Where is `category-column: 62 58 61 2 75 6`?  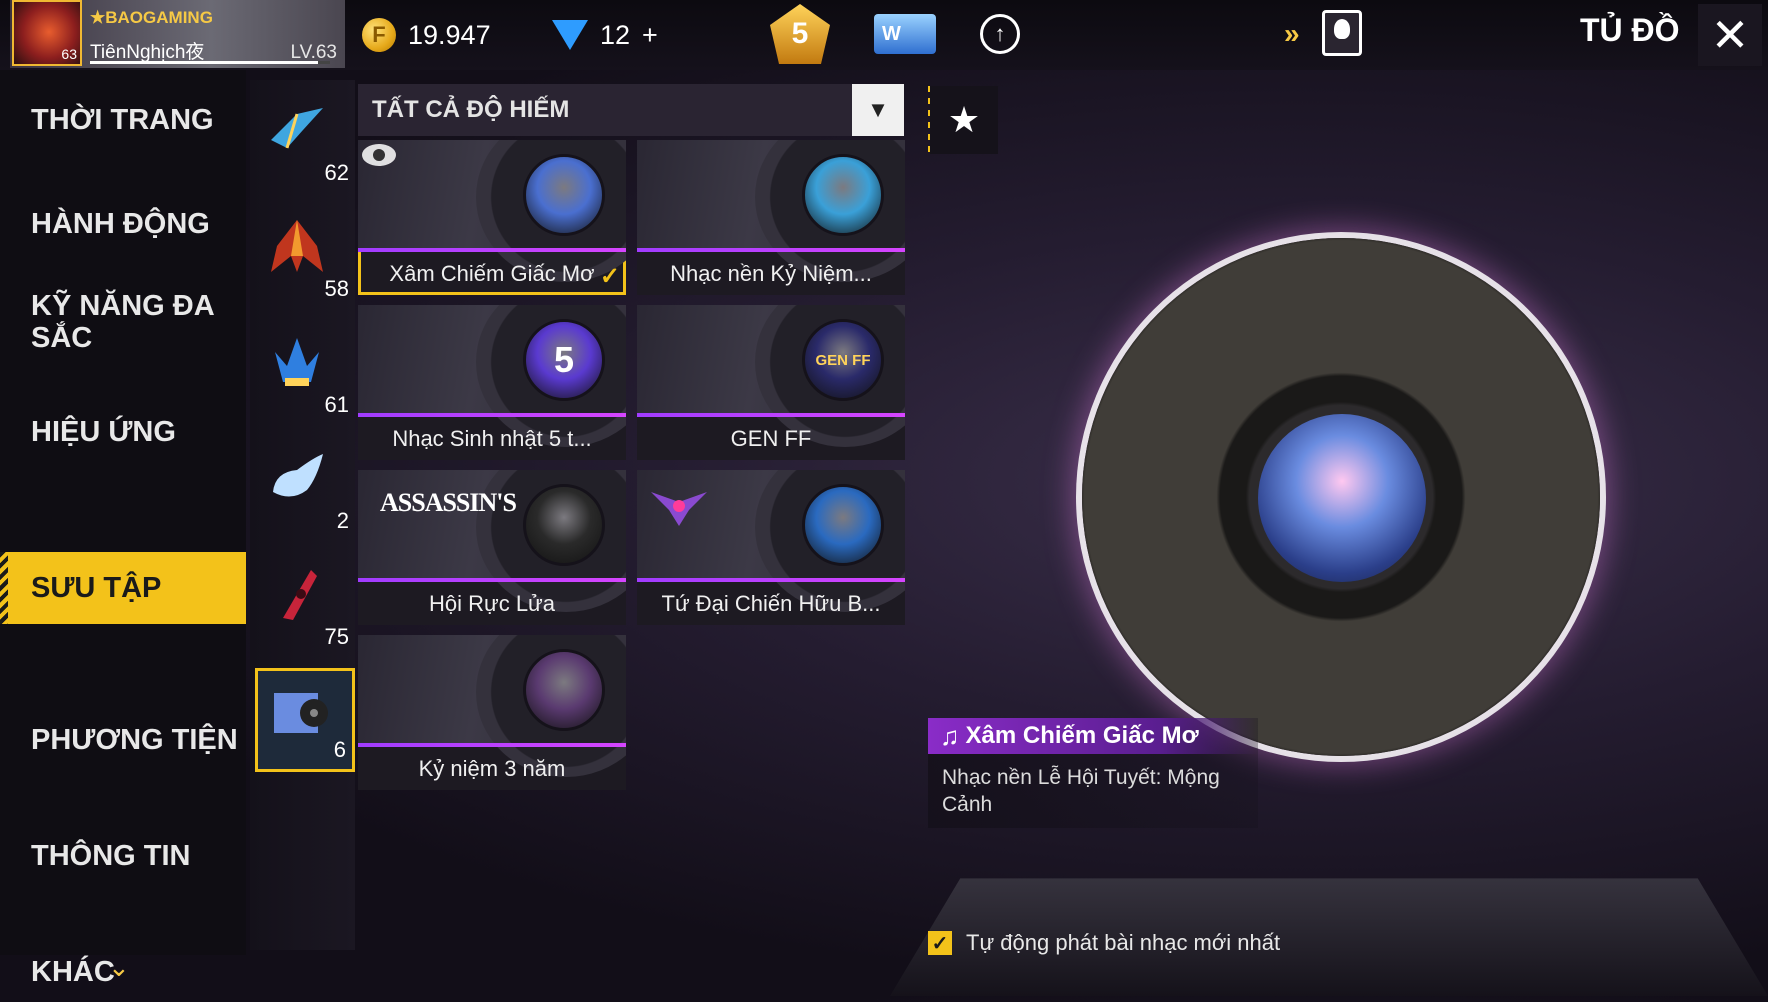 category-column: 62 58 61 2 75 6 is located at coordinates (302, 515).